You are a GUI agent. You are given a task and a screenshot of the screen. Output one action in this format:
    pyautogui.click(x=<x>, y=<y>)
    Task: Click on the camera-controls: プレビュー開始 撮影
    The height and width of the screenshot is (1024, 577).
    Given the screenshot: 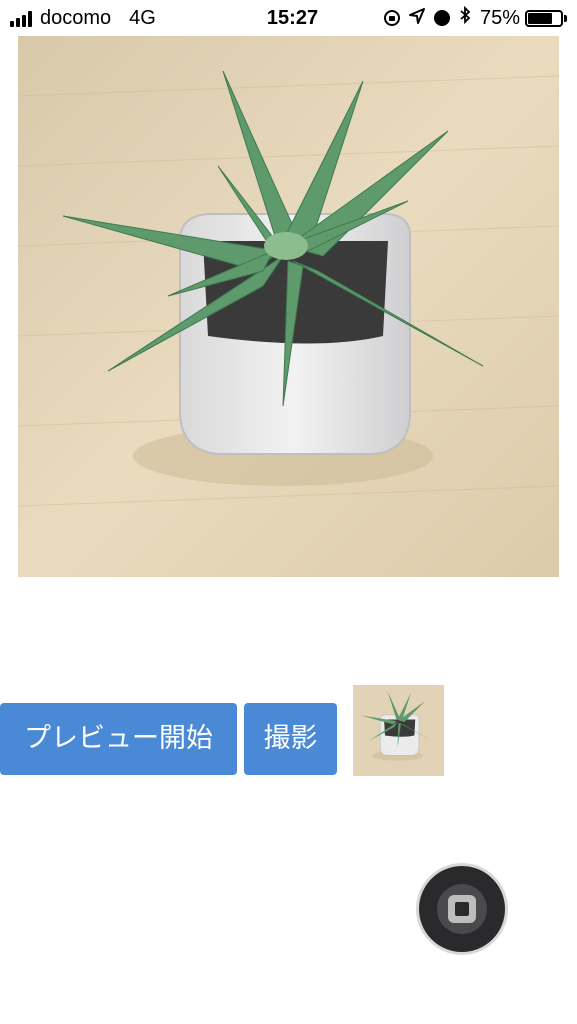 What is the action you would take?
    pyautogui.click(x=288, y=730)
    